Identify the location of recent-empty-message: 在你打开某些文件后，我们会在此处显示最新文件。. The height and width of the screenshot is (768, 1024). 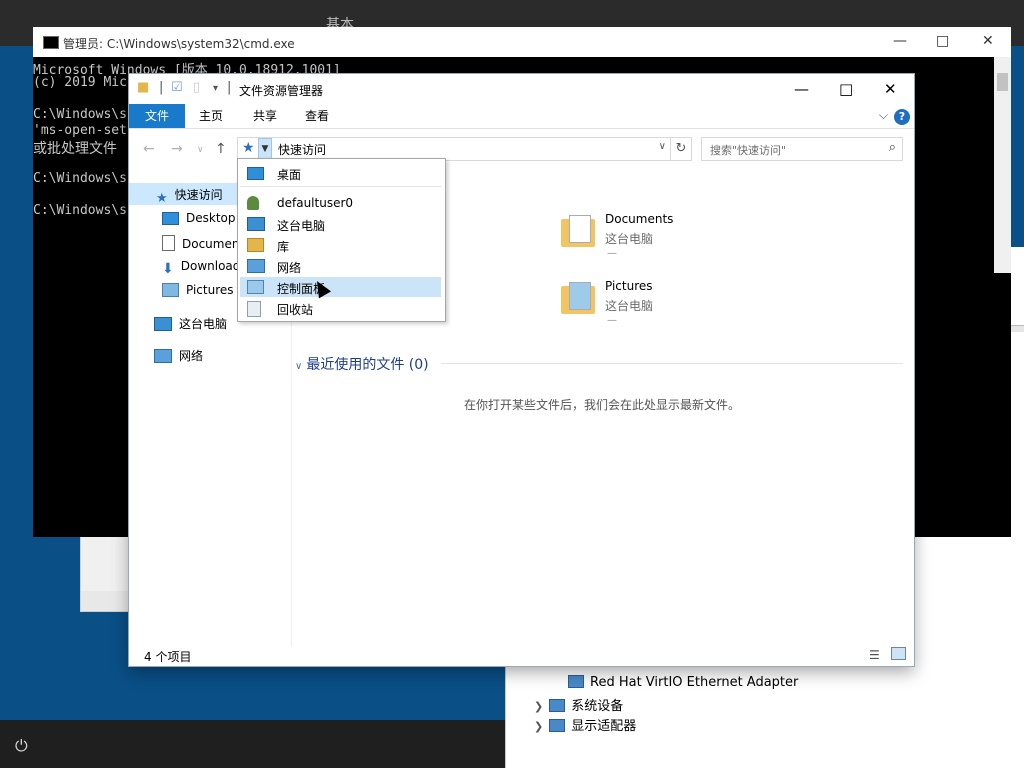
(602, 405).